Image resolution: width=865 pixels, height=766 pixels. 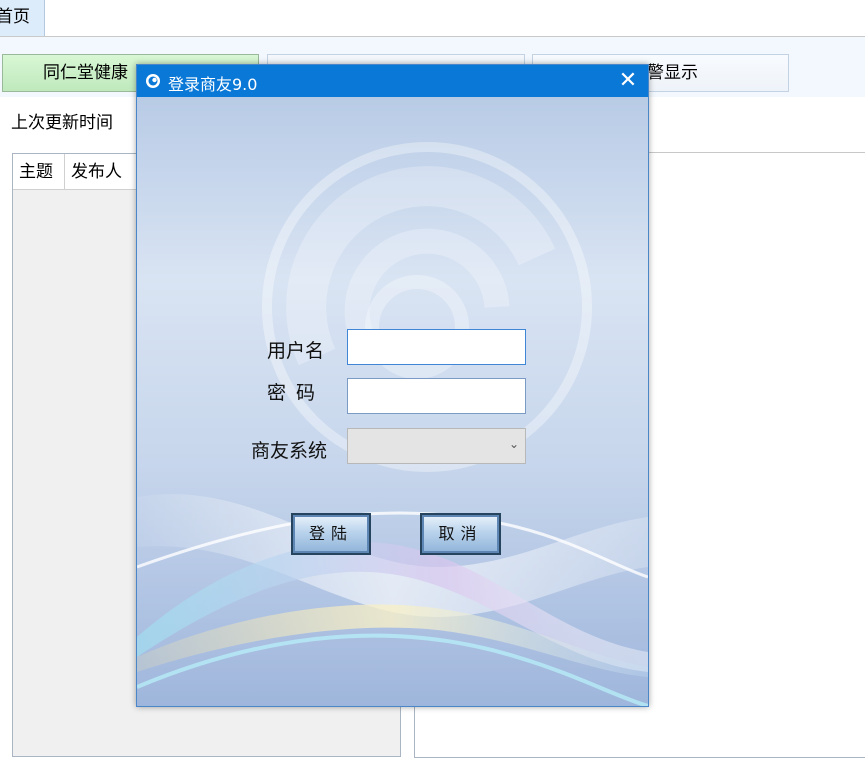 What do you see at coordinates (153, 81) in the screenshot?
I see `app-logo-icon` at bounding box center [153, 81].